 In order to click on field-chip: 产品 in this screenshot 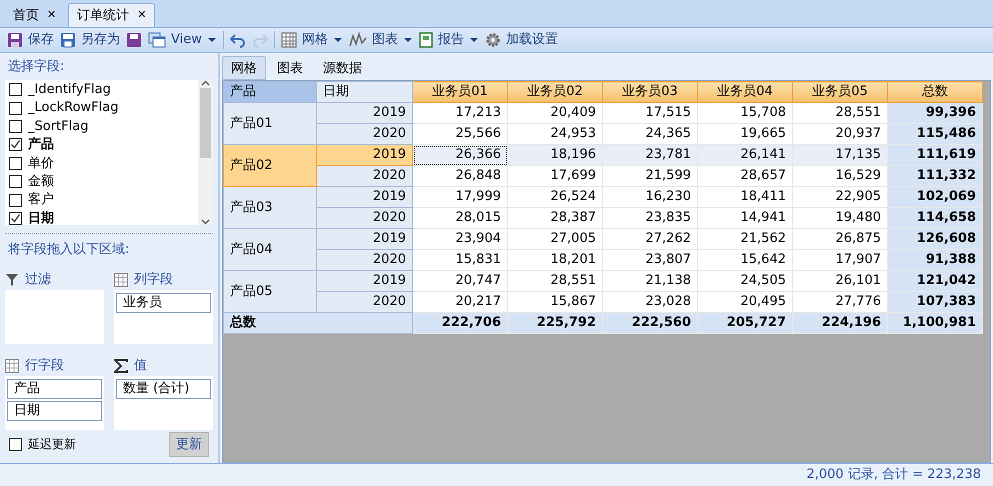, I will do `click(54, 389)`.